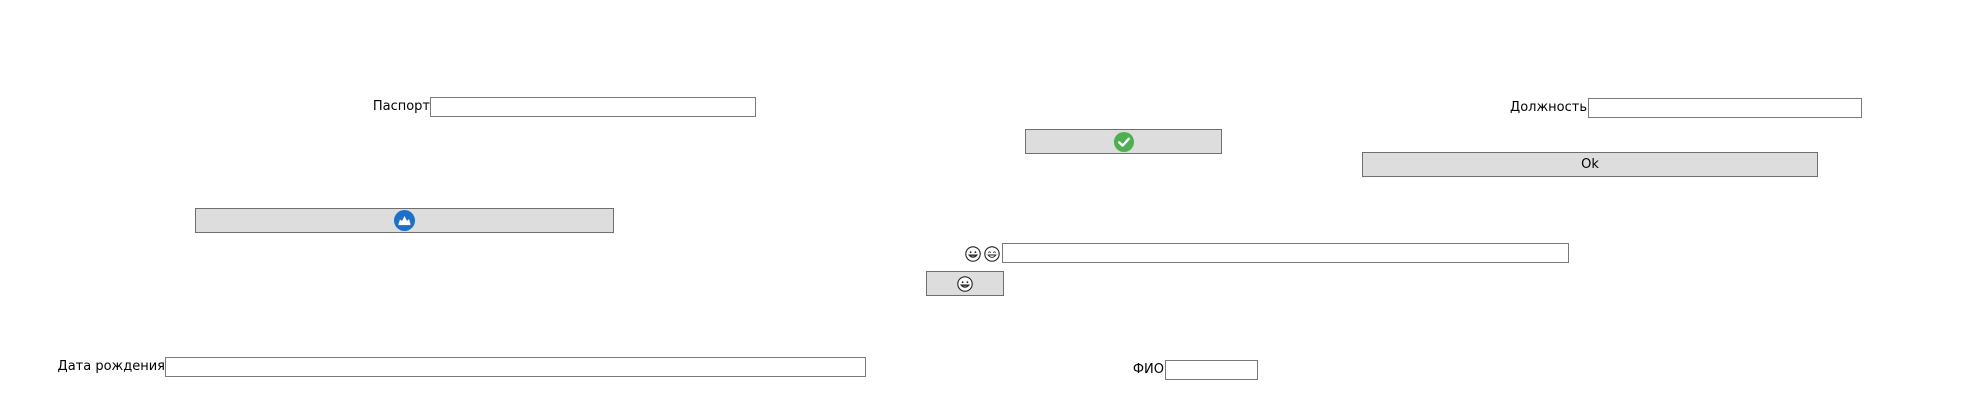 This screenshot has height=410, width=1982. Describe the element at coordinates (992, 254) in the screenshot. I see `laughing-face-icon` at that location.